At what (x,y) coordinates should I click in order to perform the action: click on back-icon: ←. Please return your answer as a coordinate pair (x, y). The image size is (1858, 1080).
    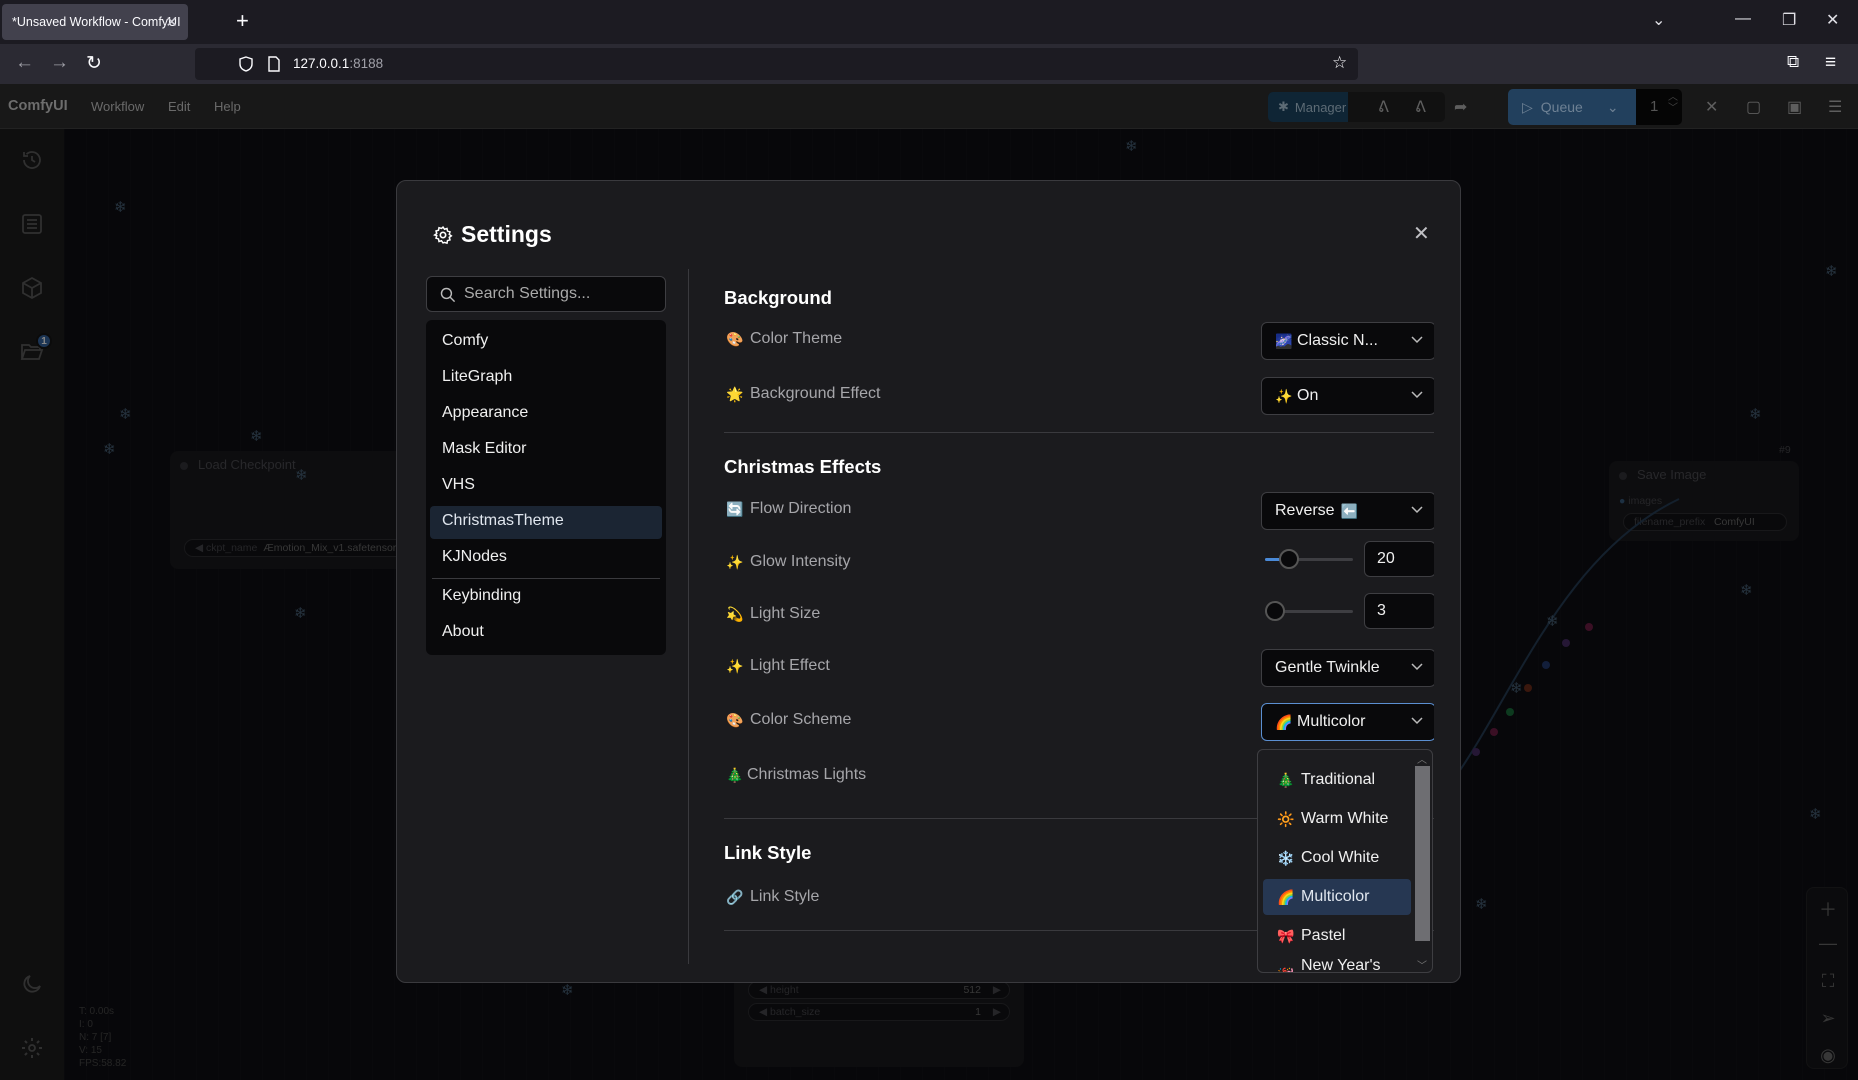
    Looking at the image, I should click on (24, 63).